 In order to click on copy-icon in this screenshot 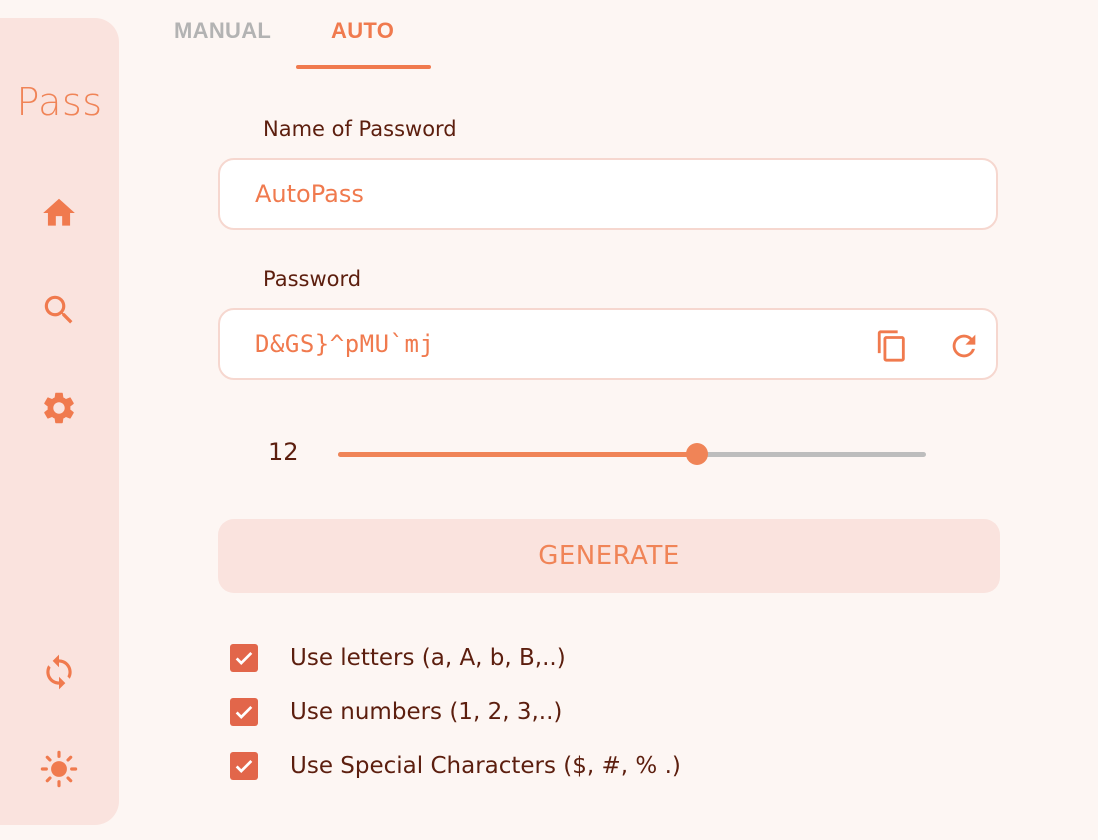, I will do `click(892, 346)`.